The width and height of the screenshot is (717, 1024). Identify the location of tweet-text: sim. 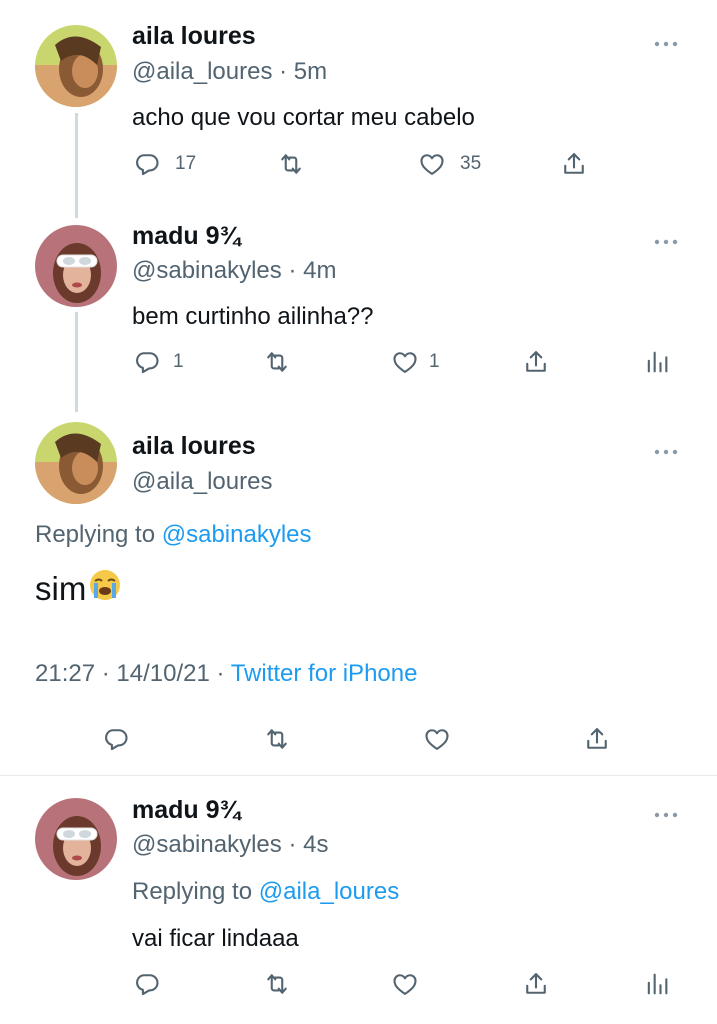
(61, 588).